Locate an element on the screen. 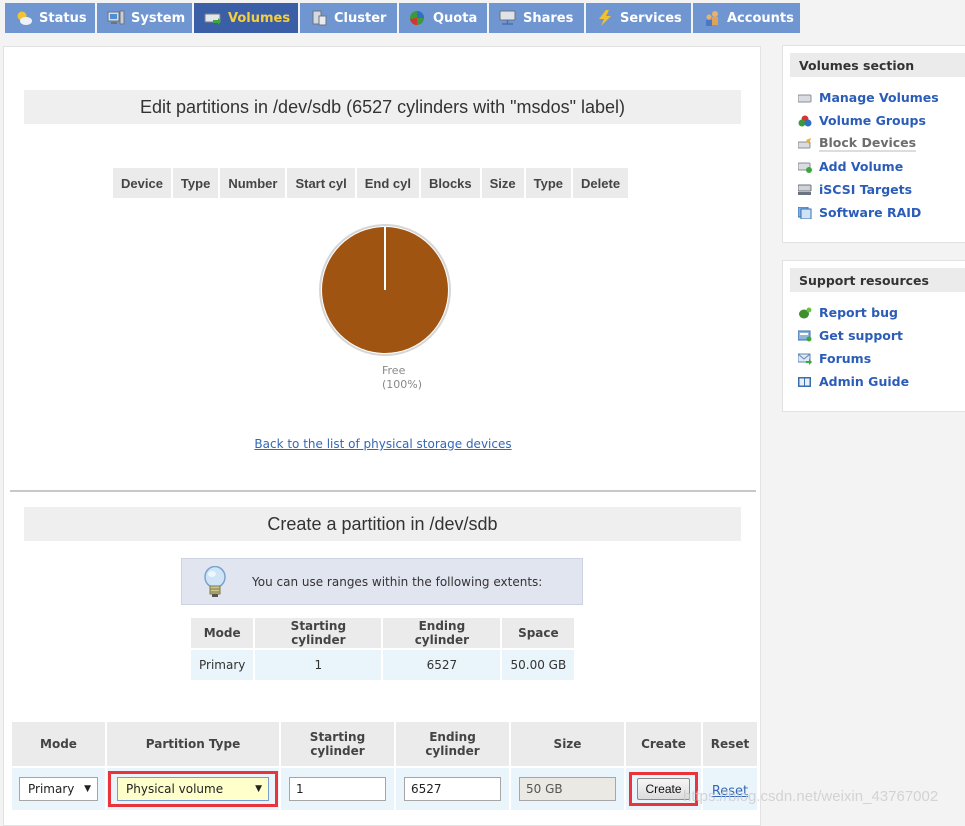 The image size is (965, 826). tab-status: Status is located at coordinates (50, 18).